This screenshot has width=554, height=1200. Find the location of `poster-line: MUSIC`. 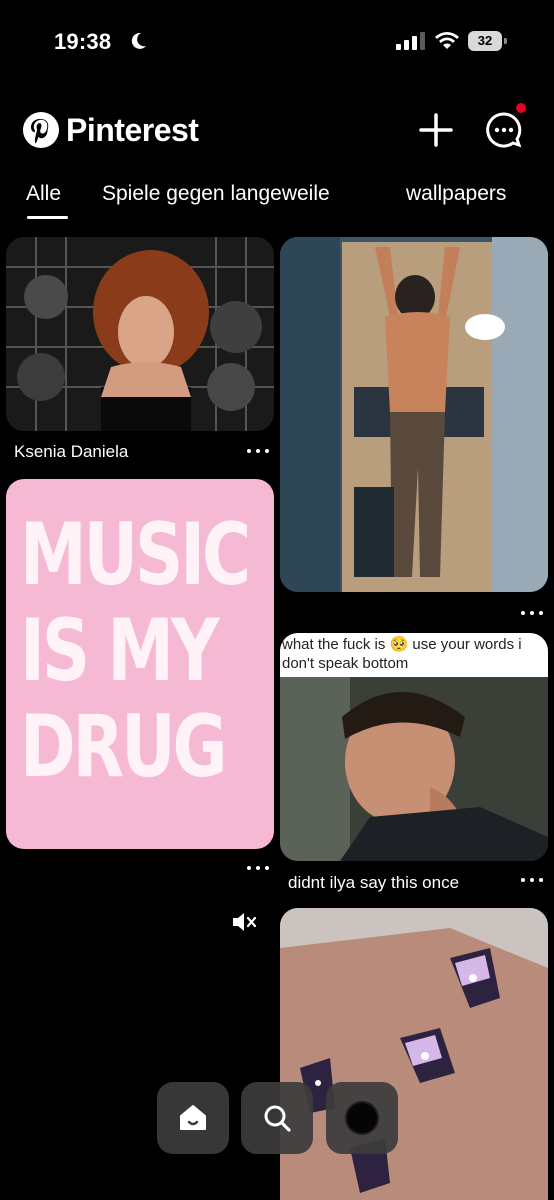

poster-line: MUSIC is located at coordinates (135, 555).